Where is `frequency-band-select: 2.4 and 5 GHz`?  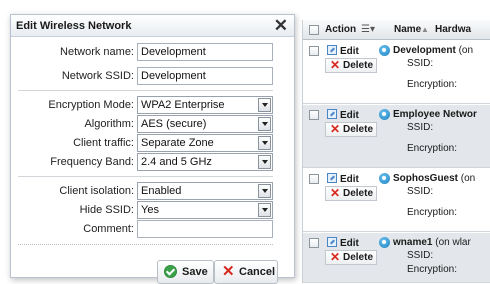 frequency-band-select: 2.4 and 5 GHz is located at coordinates (205, 162).